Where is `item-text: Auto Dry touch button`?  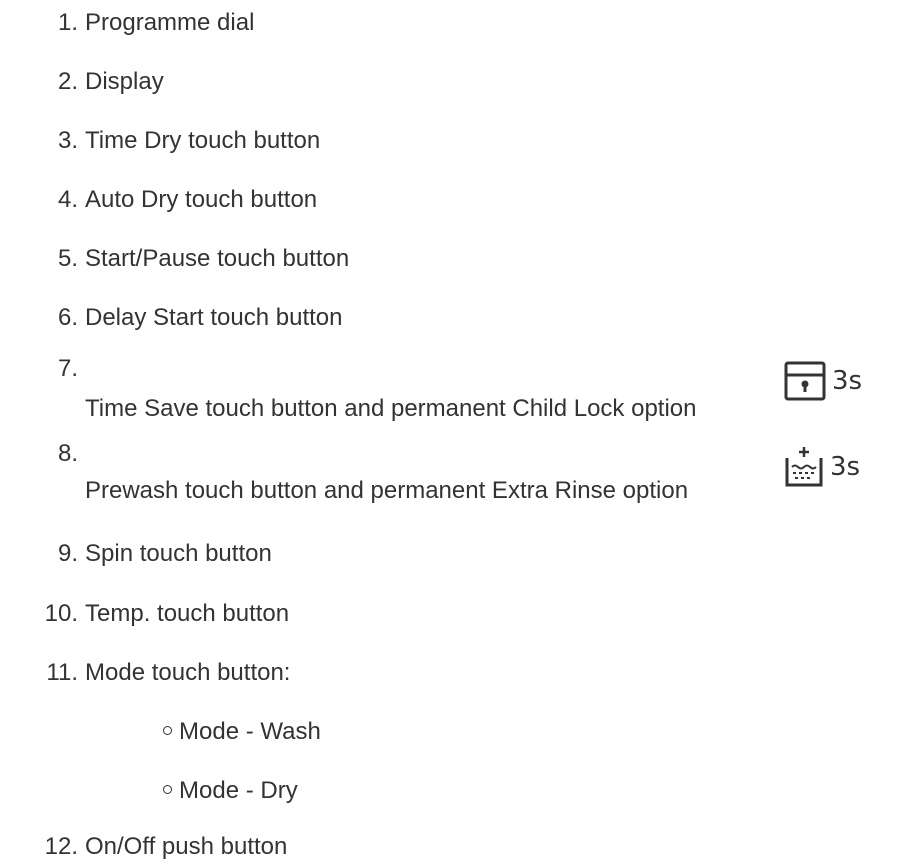 item-text: Auto Dry touch button is located at coordinates (201, 199).